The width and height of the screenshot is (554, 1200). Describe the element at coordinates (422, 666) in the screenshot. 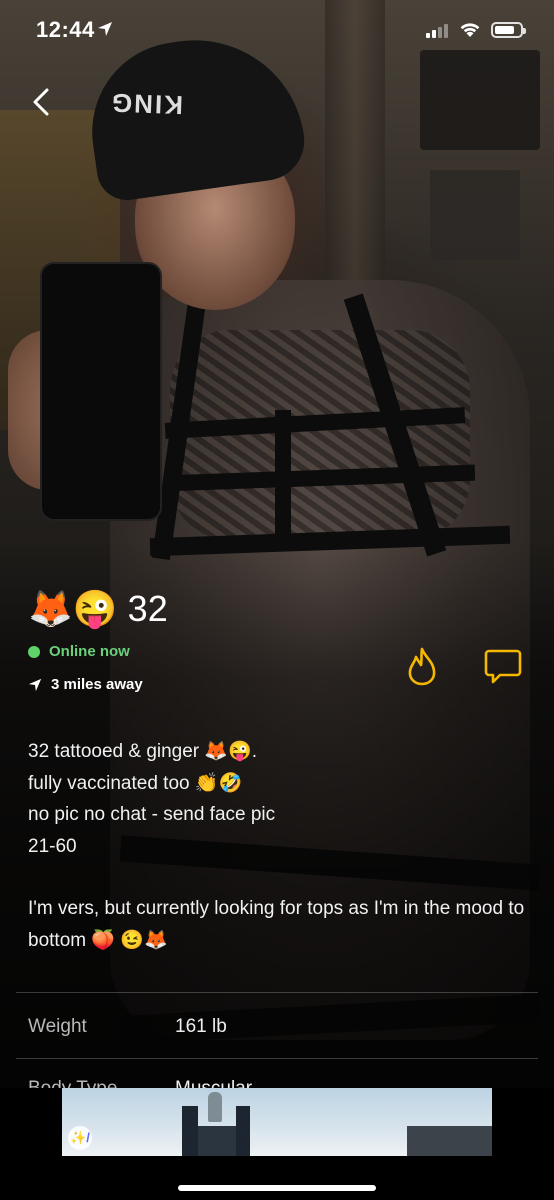

I see `tap-flame-icon` at that location.